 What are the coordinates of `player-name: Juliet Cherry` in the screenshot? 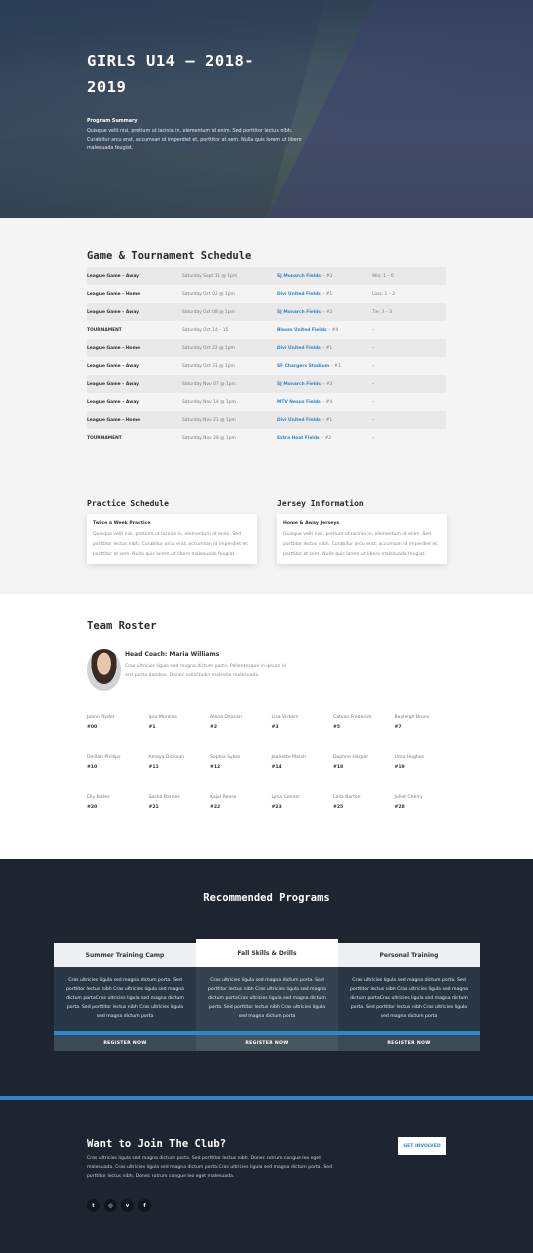 It's located at (408, 797).